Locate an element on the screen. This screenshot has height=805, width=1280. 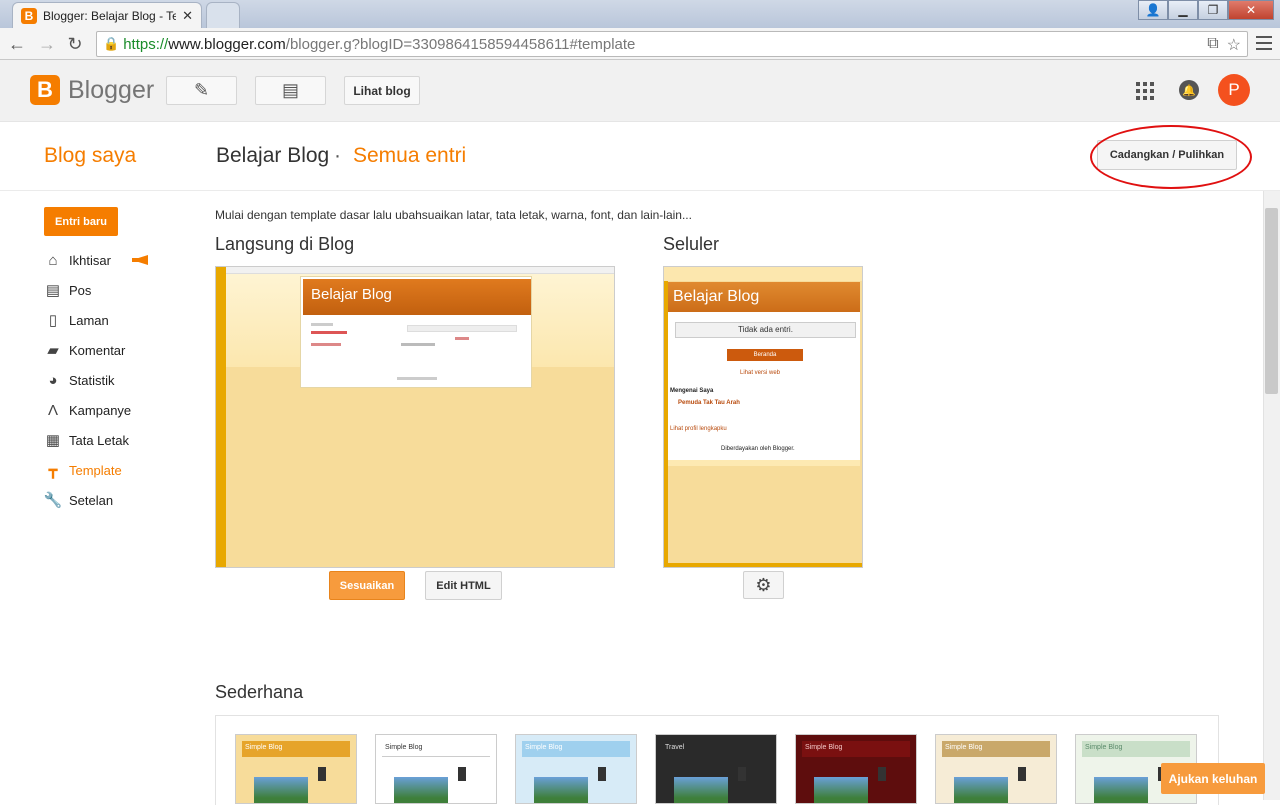
tab-title: Blogger: Belajar Blog - Te is located at coordinates (110, 15).